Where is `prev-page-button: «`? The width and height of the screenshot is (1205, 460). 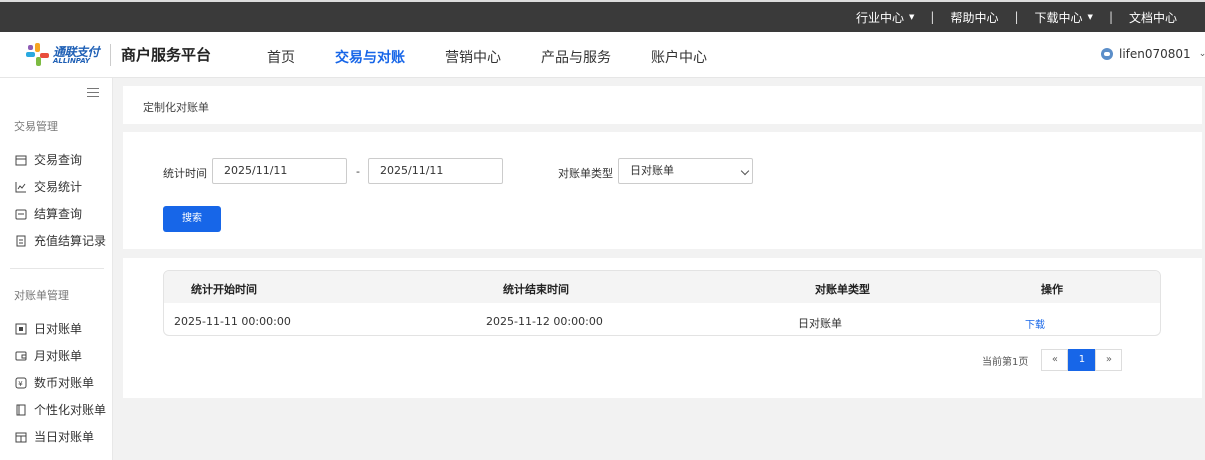 prev-page-button: « is located at coordinates (1055, 360).